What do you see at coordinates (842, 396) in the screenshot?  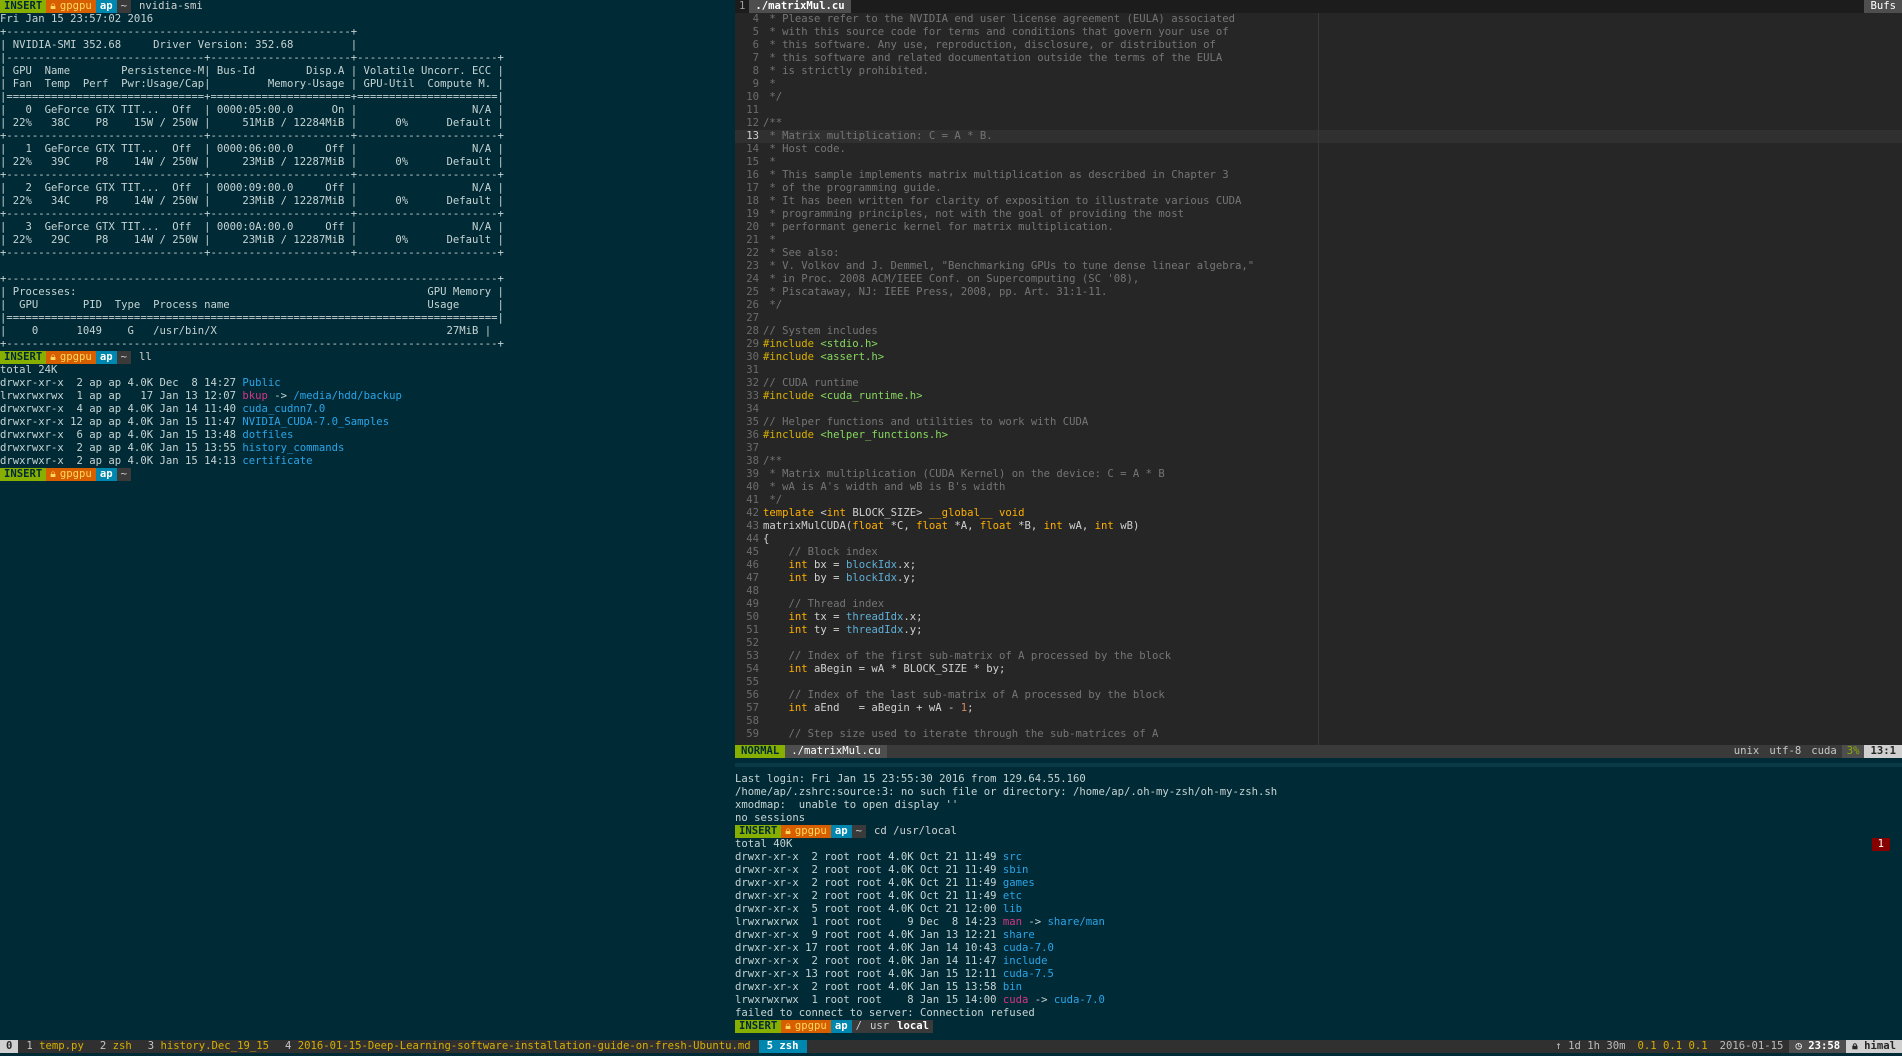 I see `code-text: #include <cuda_runtime.h>` at bounding box center [842, 396].